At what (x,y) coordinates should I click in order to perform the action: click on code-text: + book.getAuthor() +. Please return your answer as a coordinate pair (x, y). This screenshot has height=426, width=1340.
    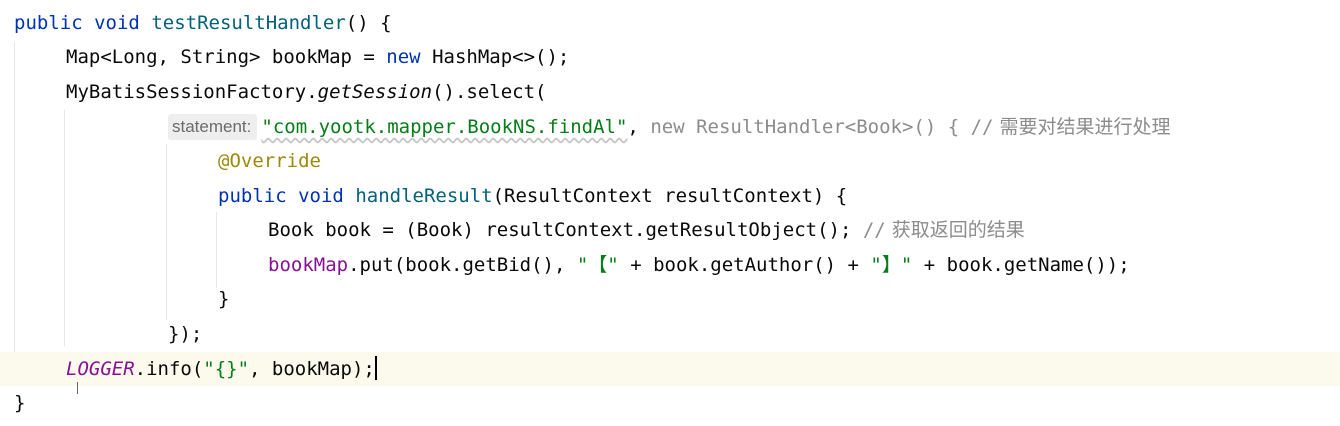
    Looking at the image, I should click on (744, 265).